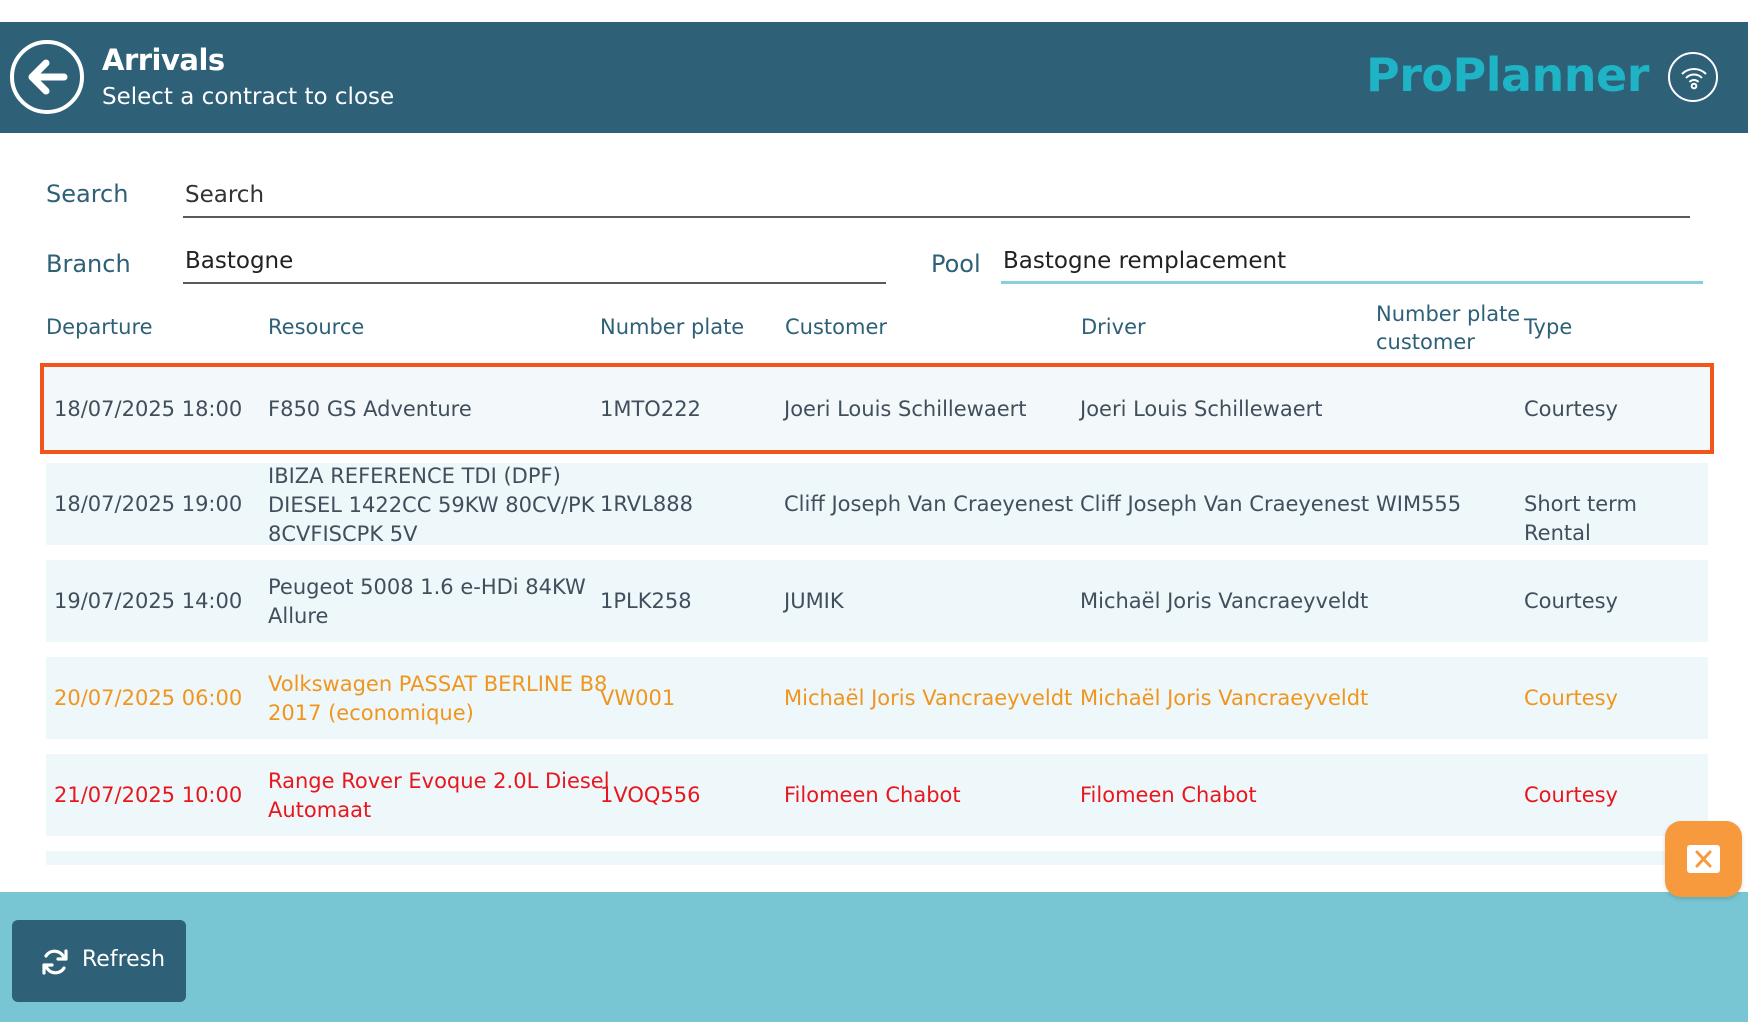 Image resolution: width=1748 pixels, height=1022 pixels. Describe the element at coordinates (1580, 518) in the screenshot. I see `cell-type: Short term Rental` at that location.